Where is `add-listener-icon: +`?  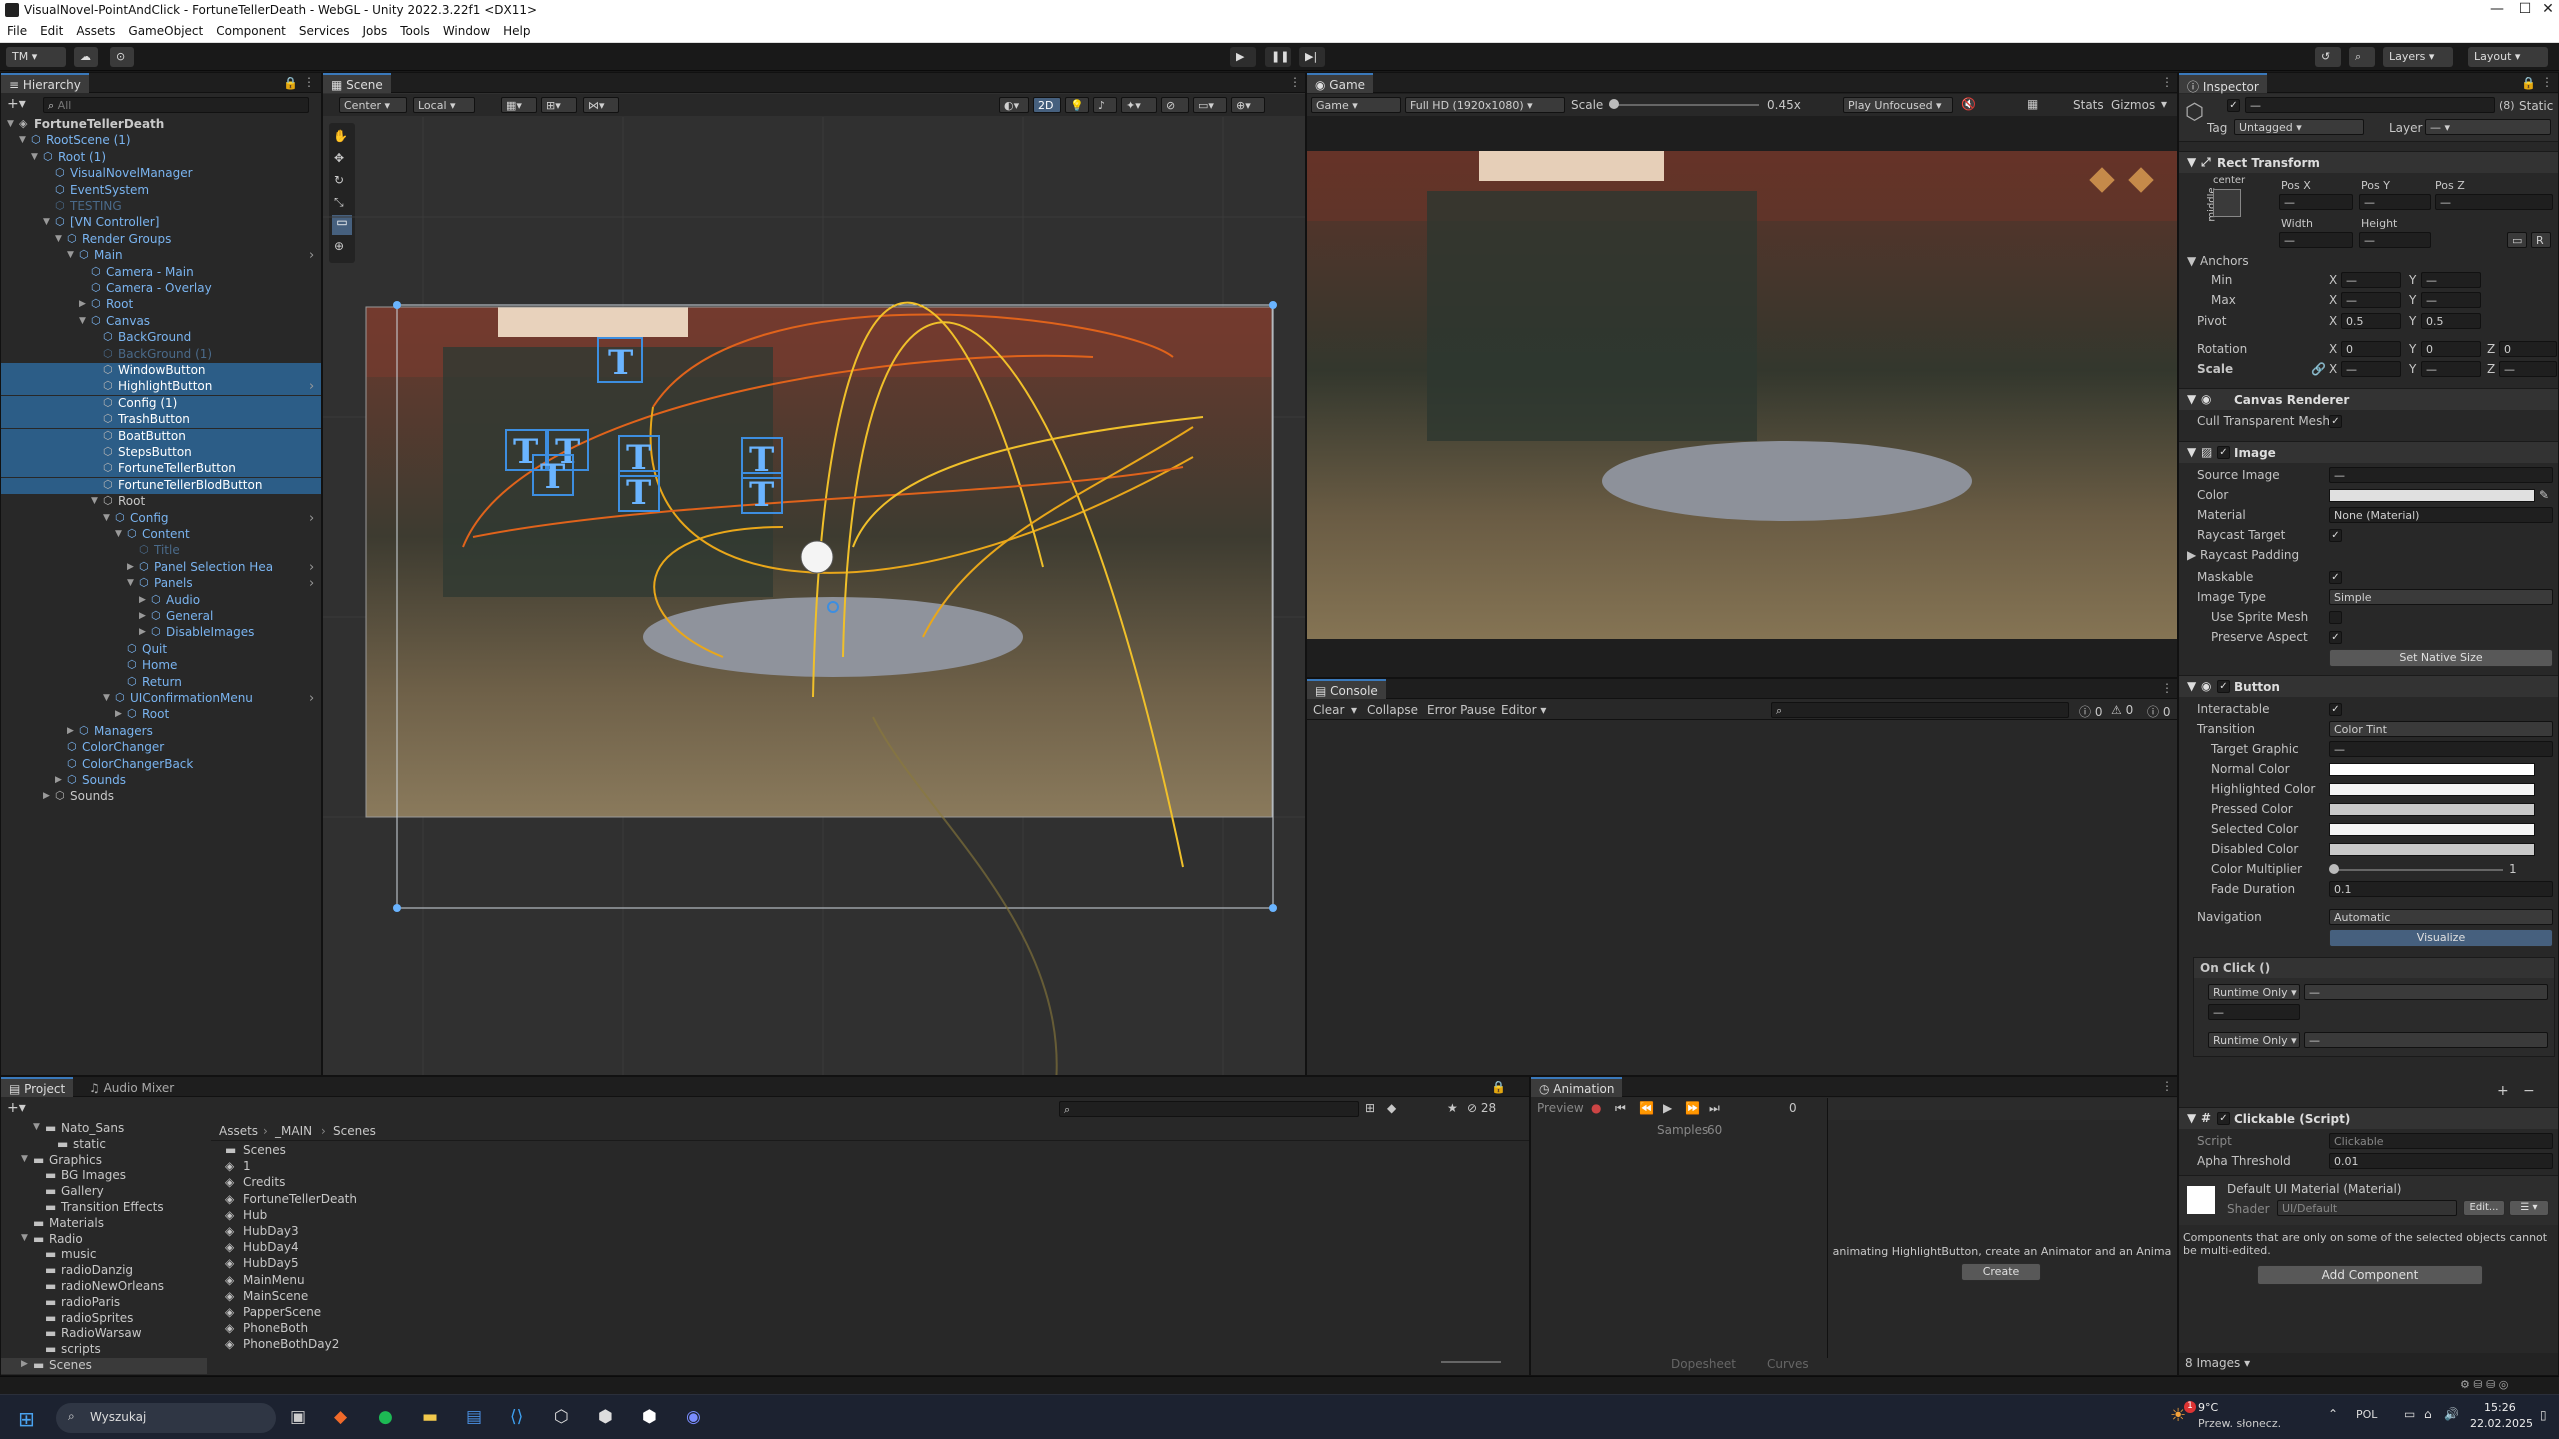
add-listener-icon: + is located at coordinates (2503, 1091).